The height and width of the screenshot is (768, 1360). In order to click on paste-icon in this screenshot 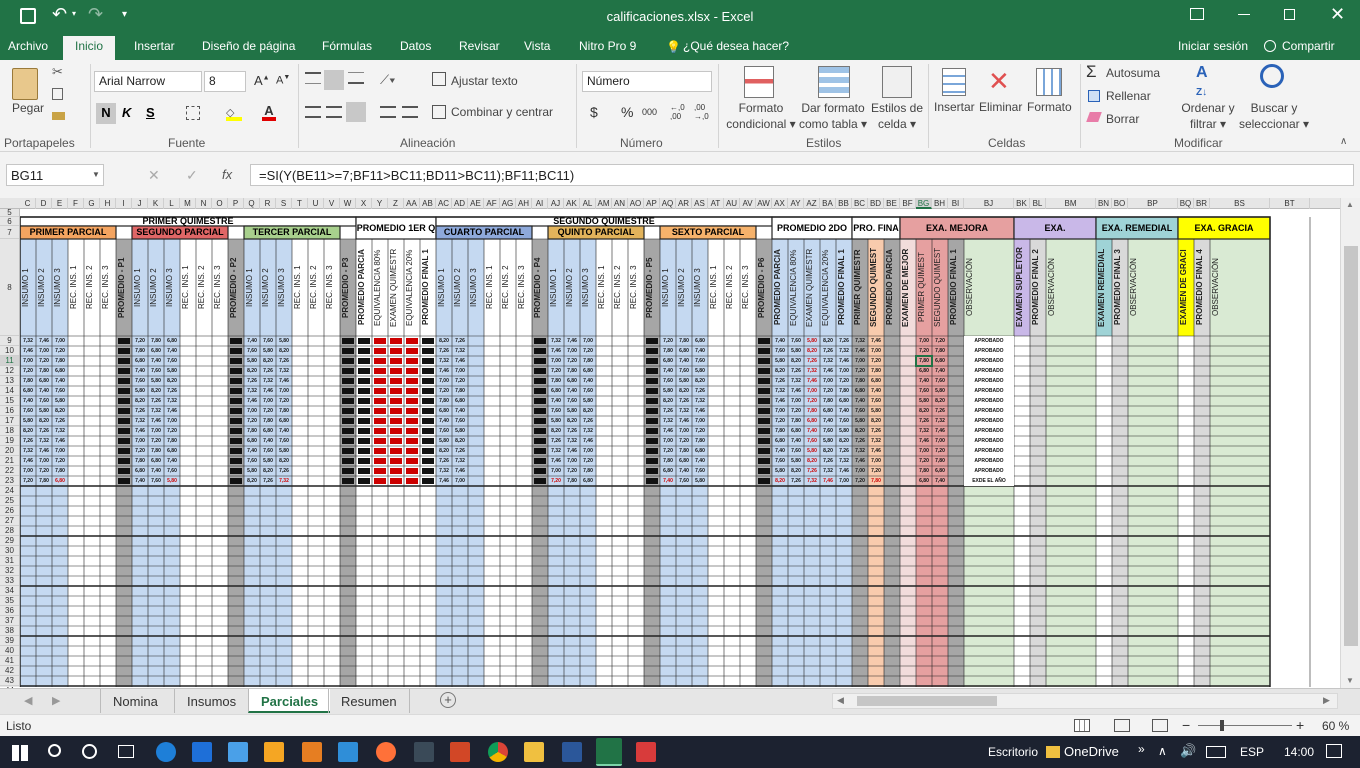, I will do `click(25, 84)`.